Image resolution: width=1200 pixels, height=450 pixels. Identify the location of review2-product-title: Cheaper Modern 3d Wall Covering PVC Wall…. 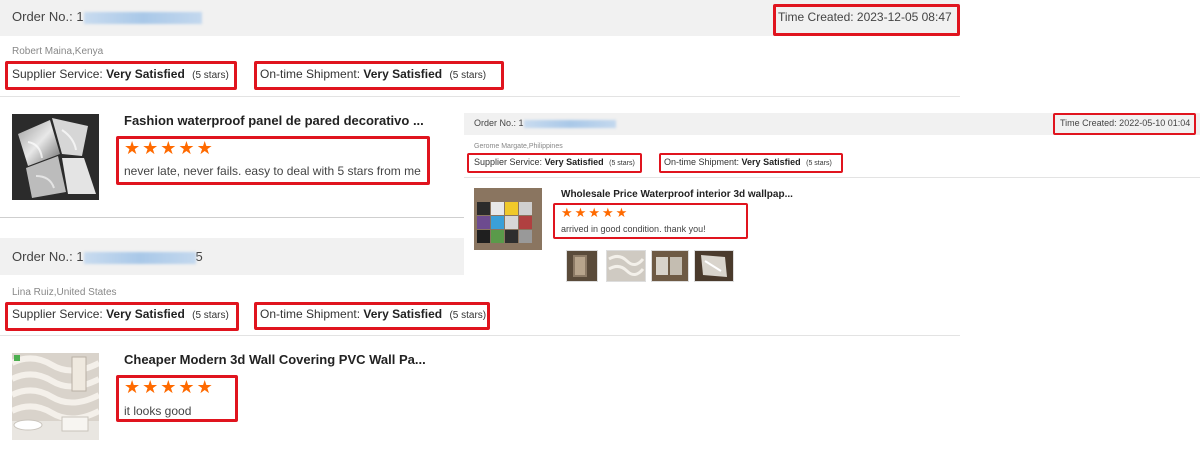
(275, 359).